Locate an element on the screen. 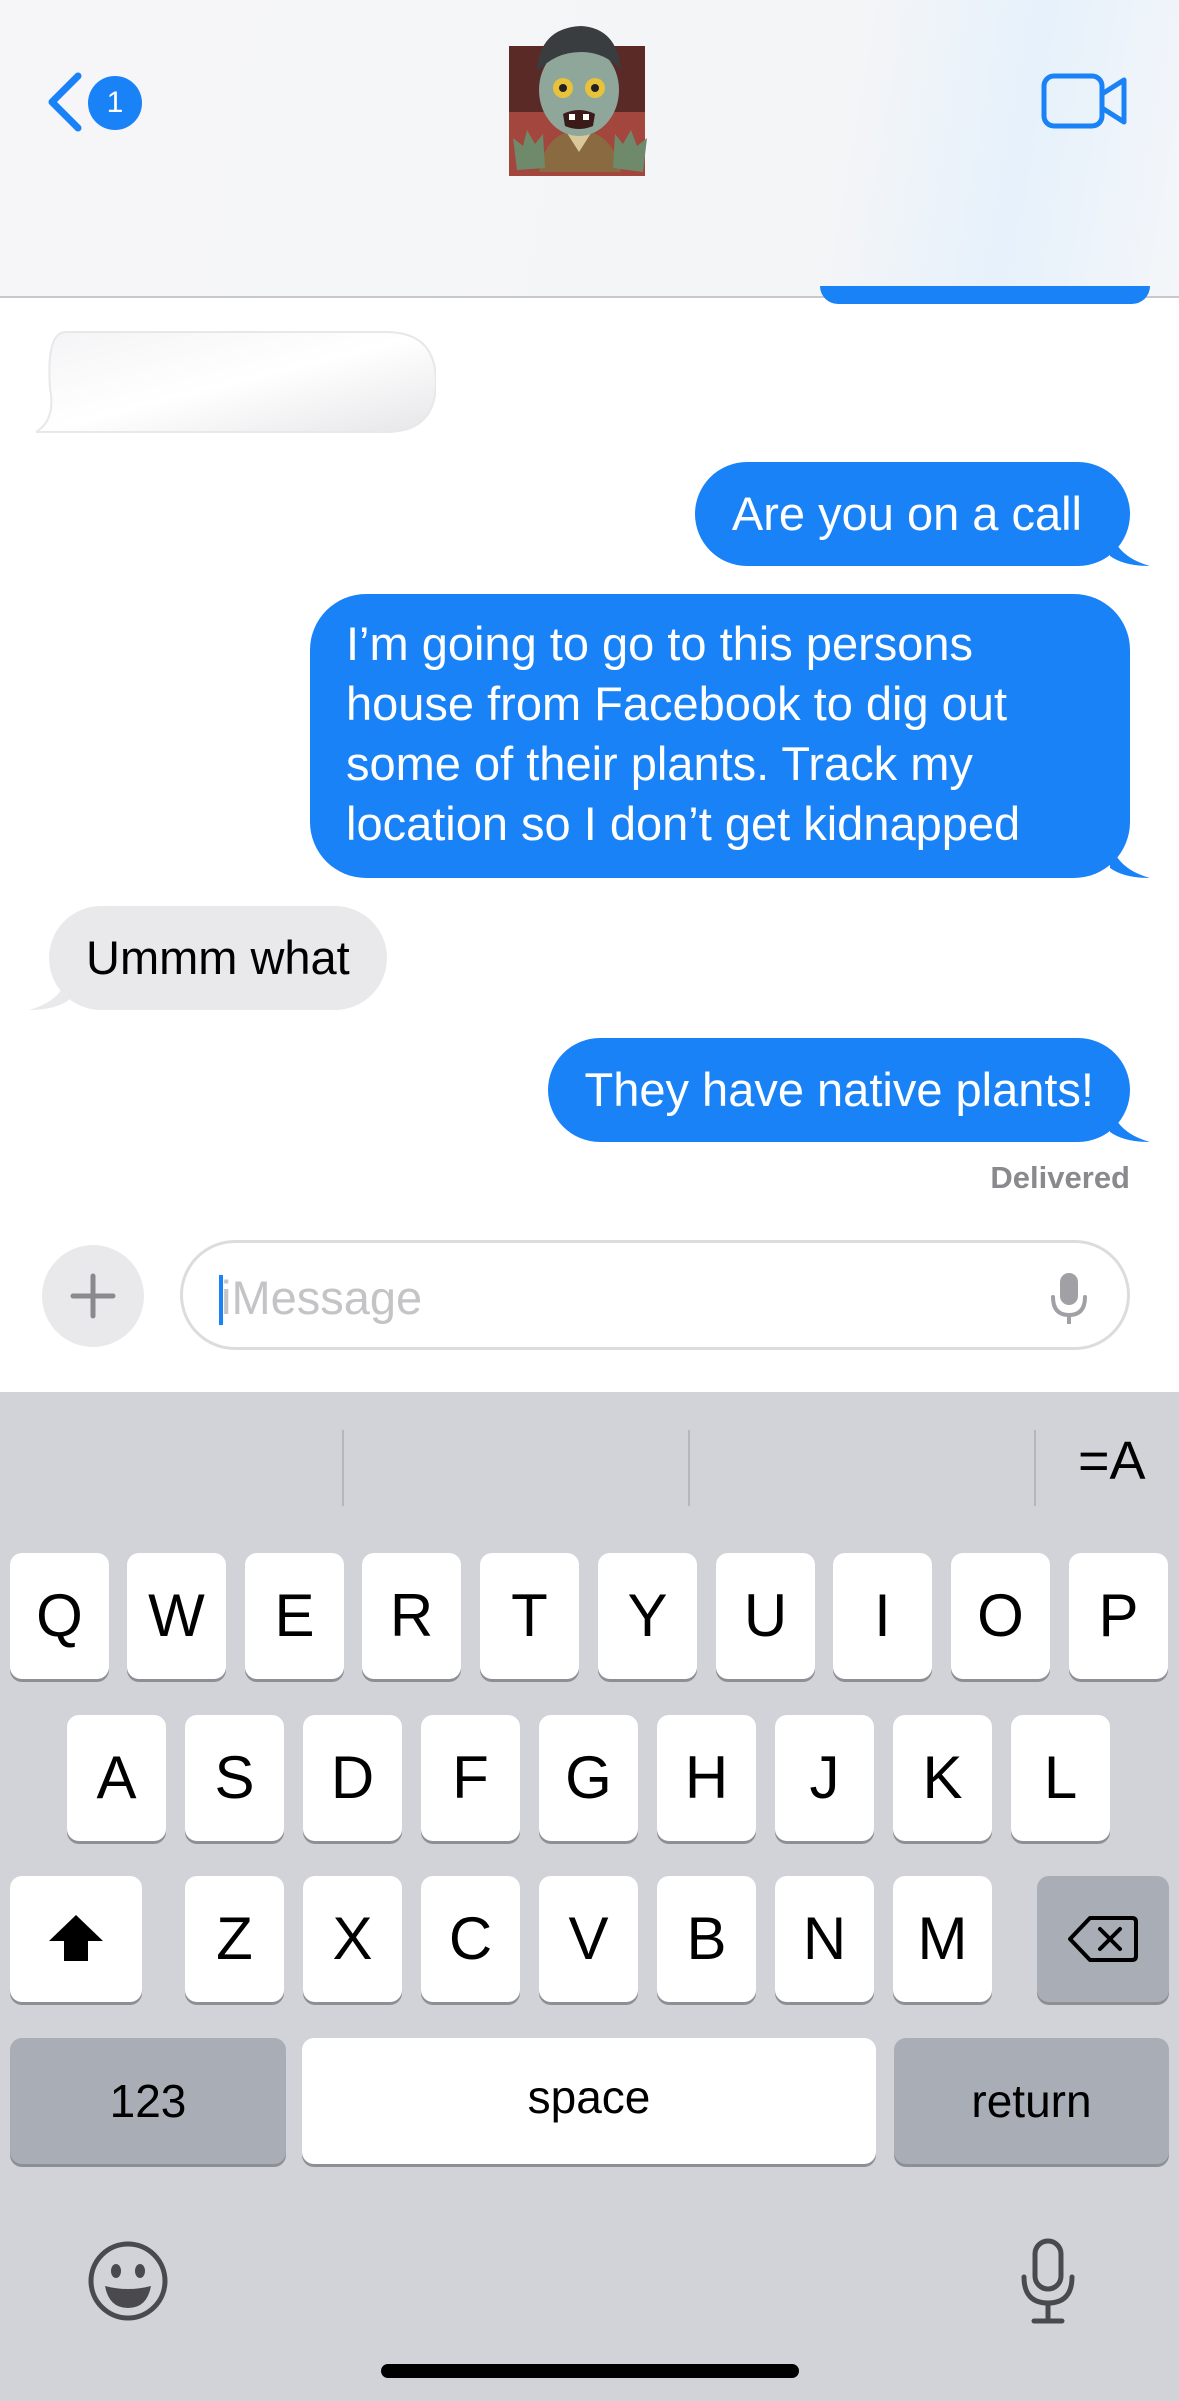 The width and height of the screenshot is (1179, 2401). incoming-message: Ummm what is located at coordinates (208, 958).